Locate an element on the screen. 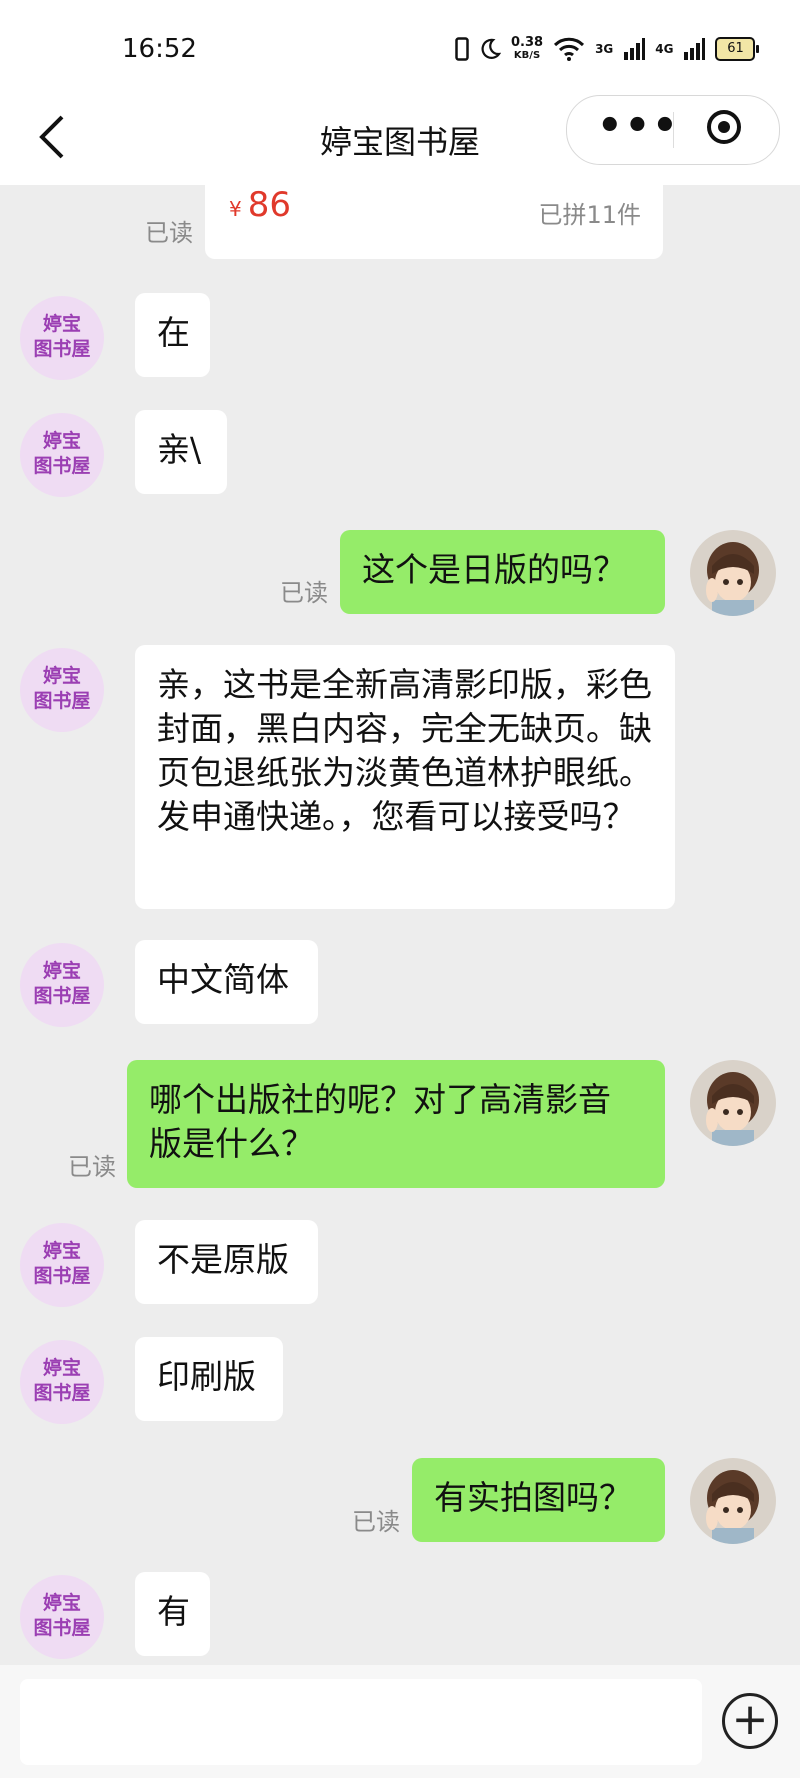  phone-icon is located at coordinates (462, 49).